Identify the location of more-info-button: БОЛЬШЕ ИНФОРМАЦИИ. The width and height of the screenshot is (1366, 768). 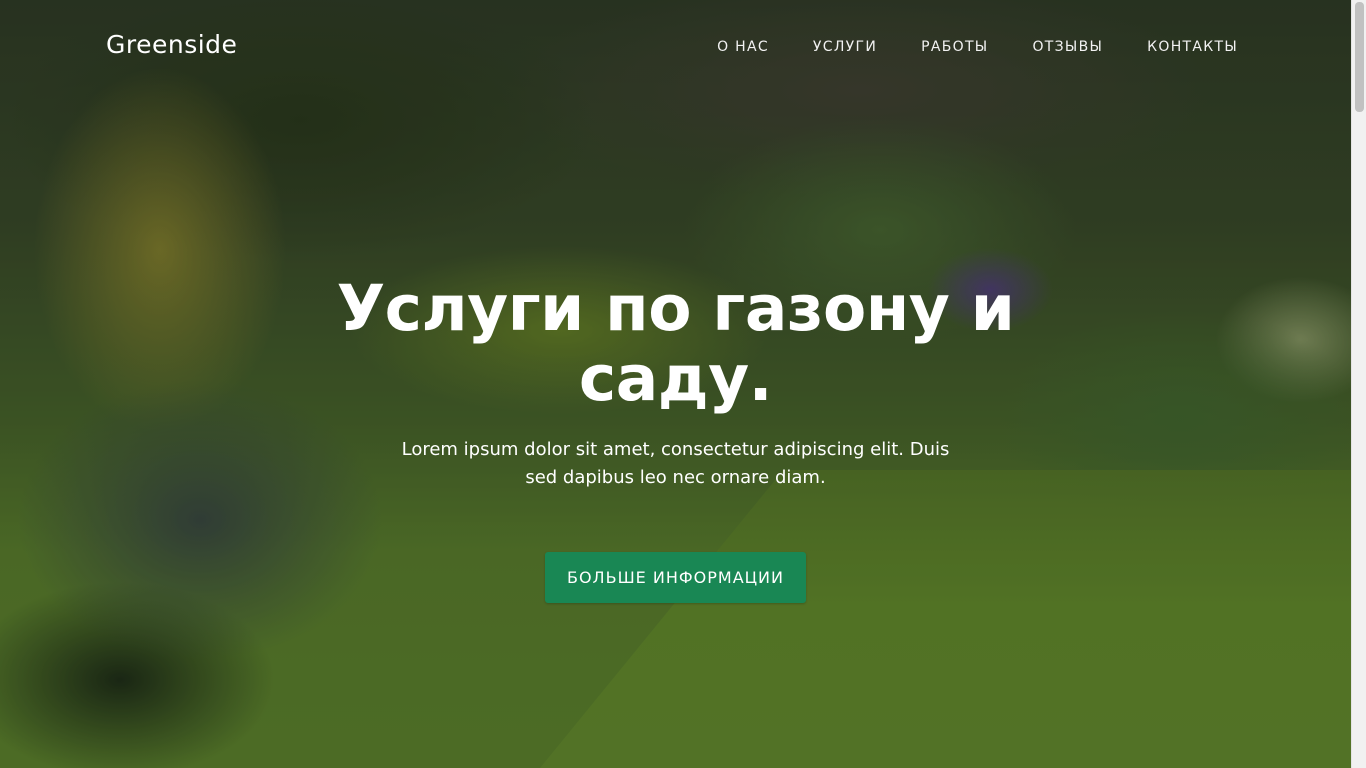
(675, 577).